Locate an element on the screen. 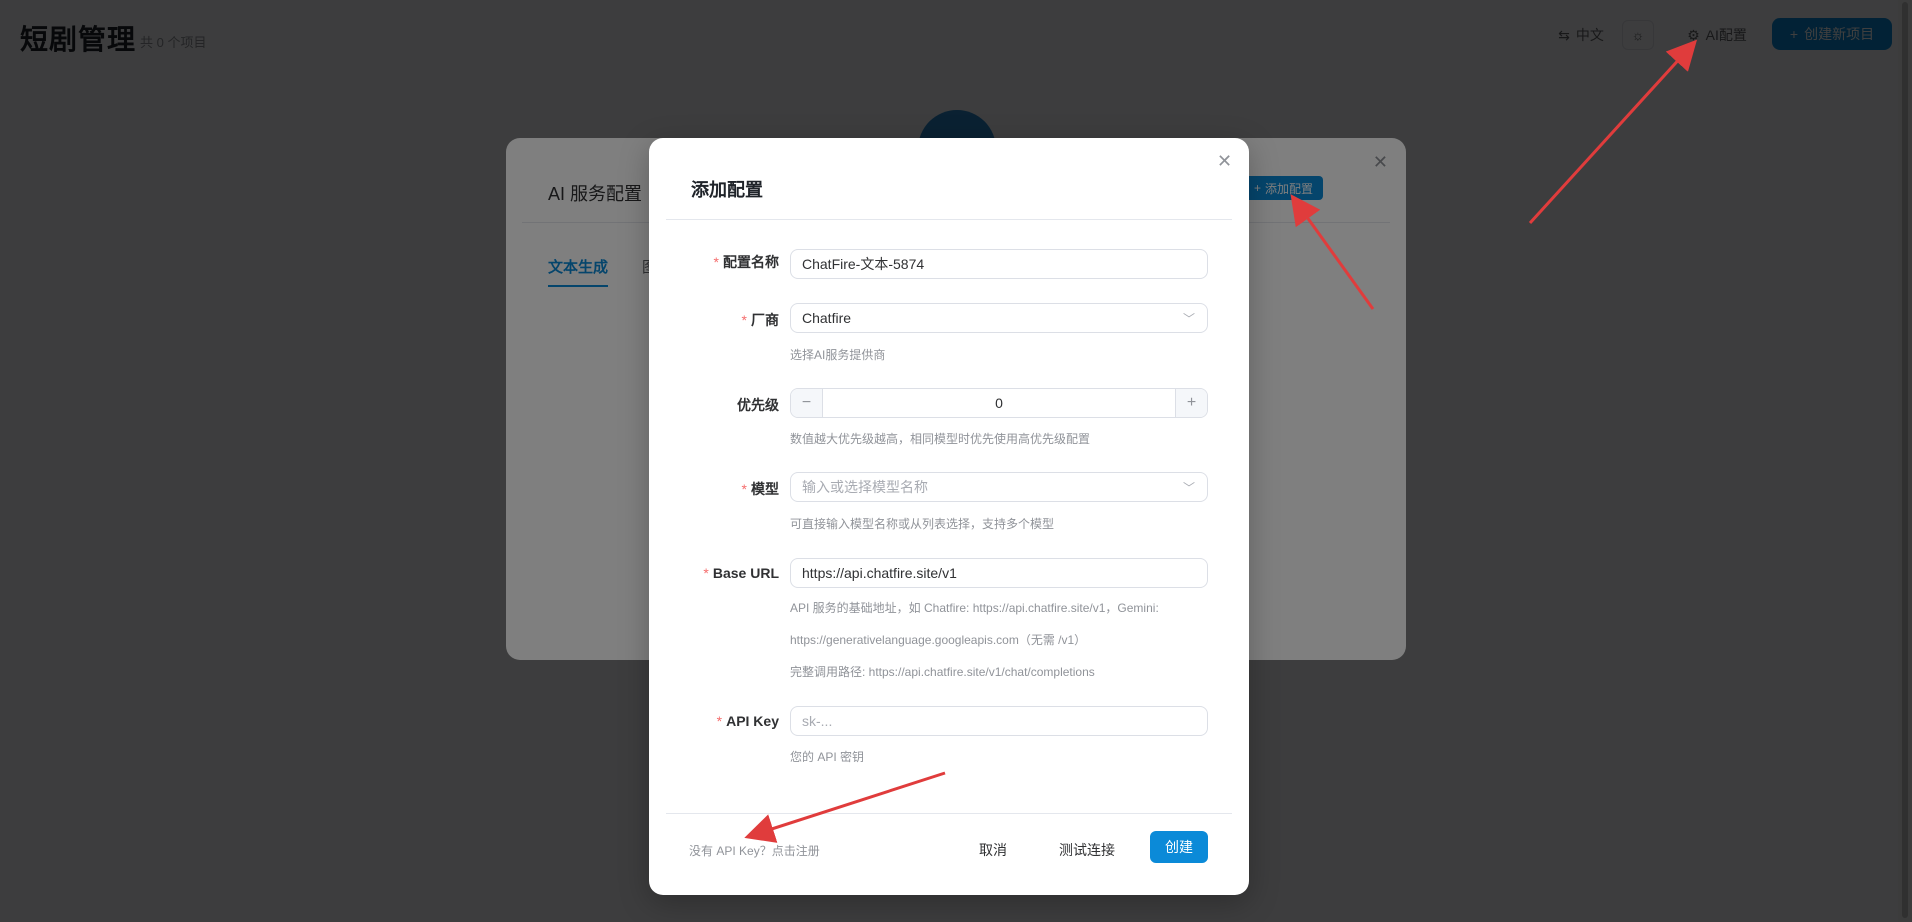  base-url-input: https://api.chatfire.site/v1 is located at coordinates (999, 573).